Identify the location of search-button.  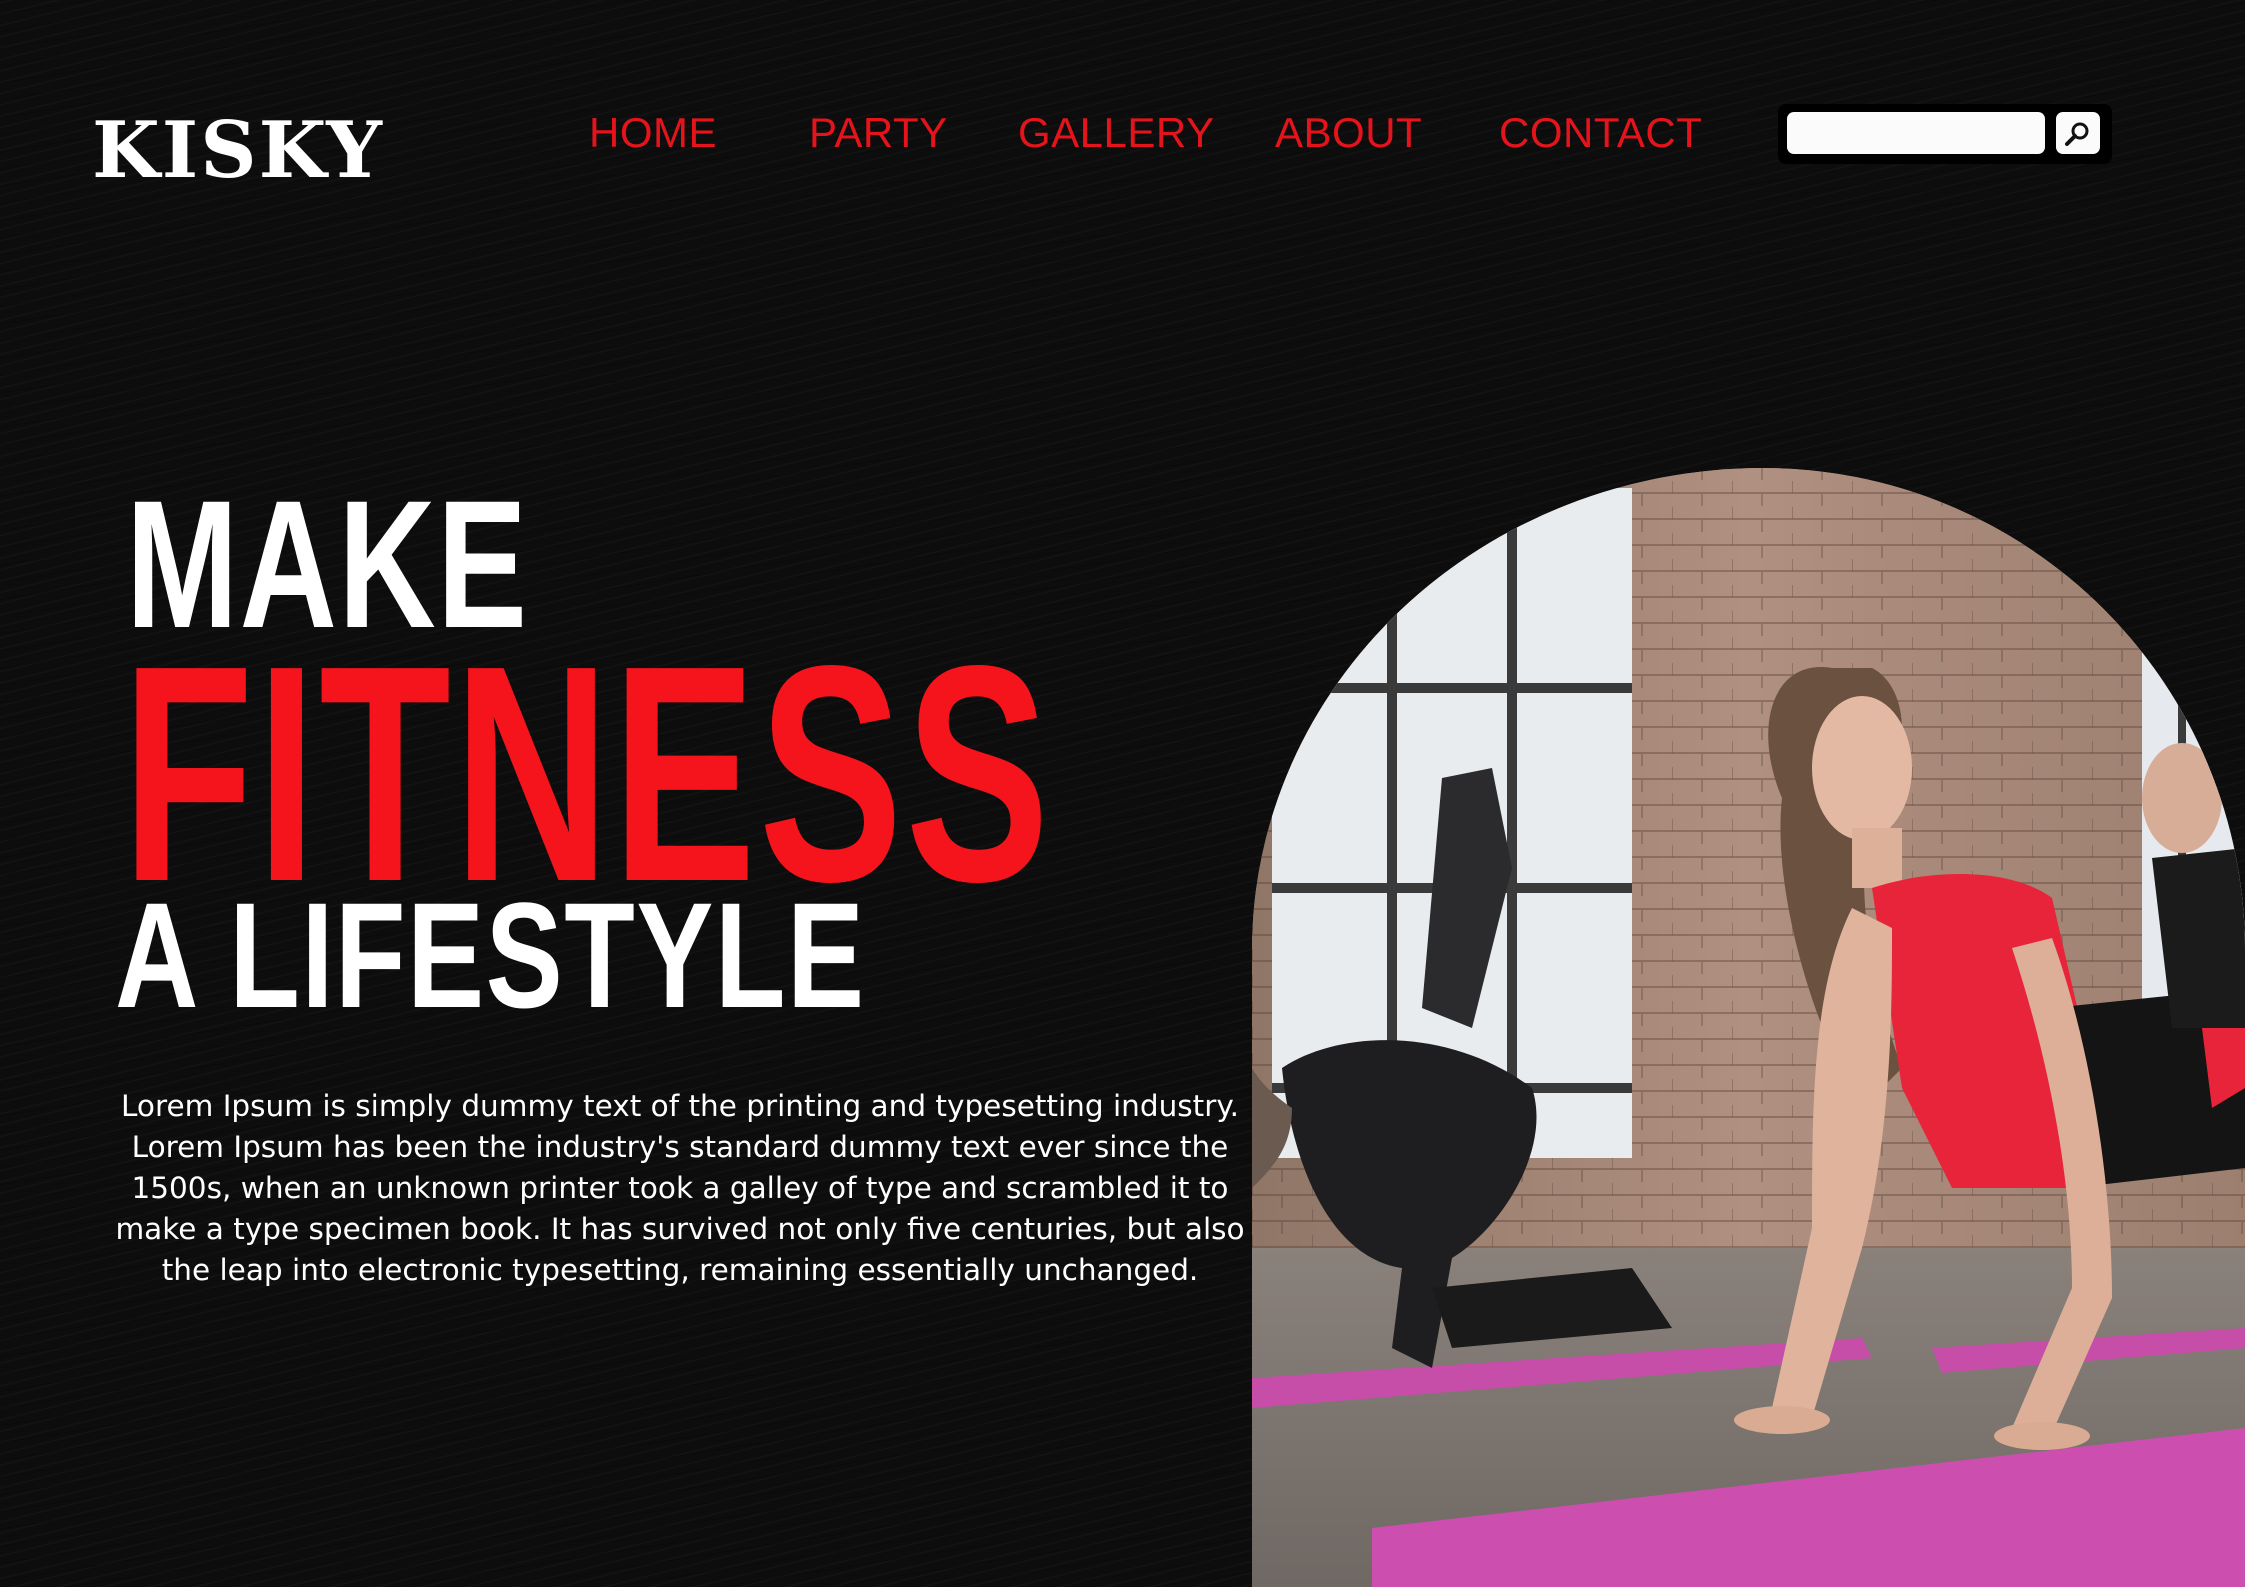
(2078, 133).